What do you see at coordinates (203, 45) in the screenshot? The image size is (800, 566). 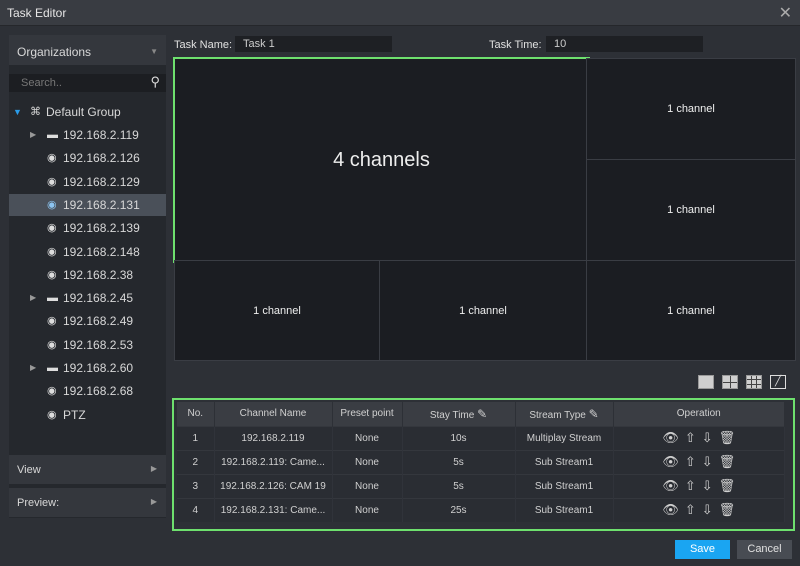 I see `task-name-label: Task Name:` at bounding box center [203, 45].